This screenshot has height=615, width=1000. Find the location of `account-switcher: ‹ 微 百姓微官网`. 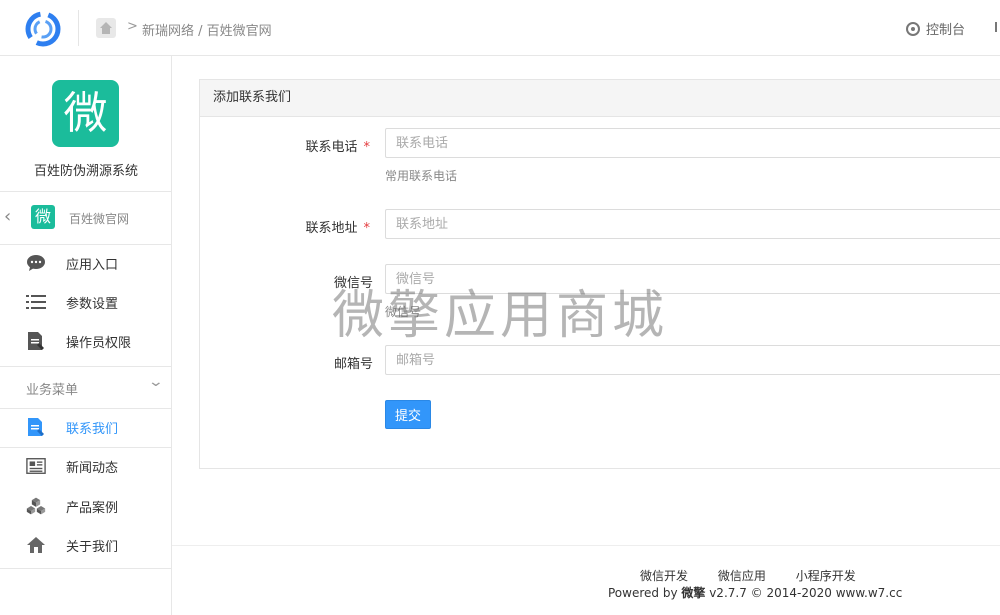

account-switcher: ‹ 微 百姓微官网 is located at coordinates (86, 218).